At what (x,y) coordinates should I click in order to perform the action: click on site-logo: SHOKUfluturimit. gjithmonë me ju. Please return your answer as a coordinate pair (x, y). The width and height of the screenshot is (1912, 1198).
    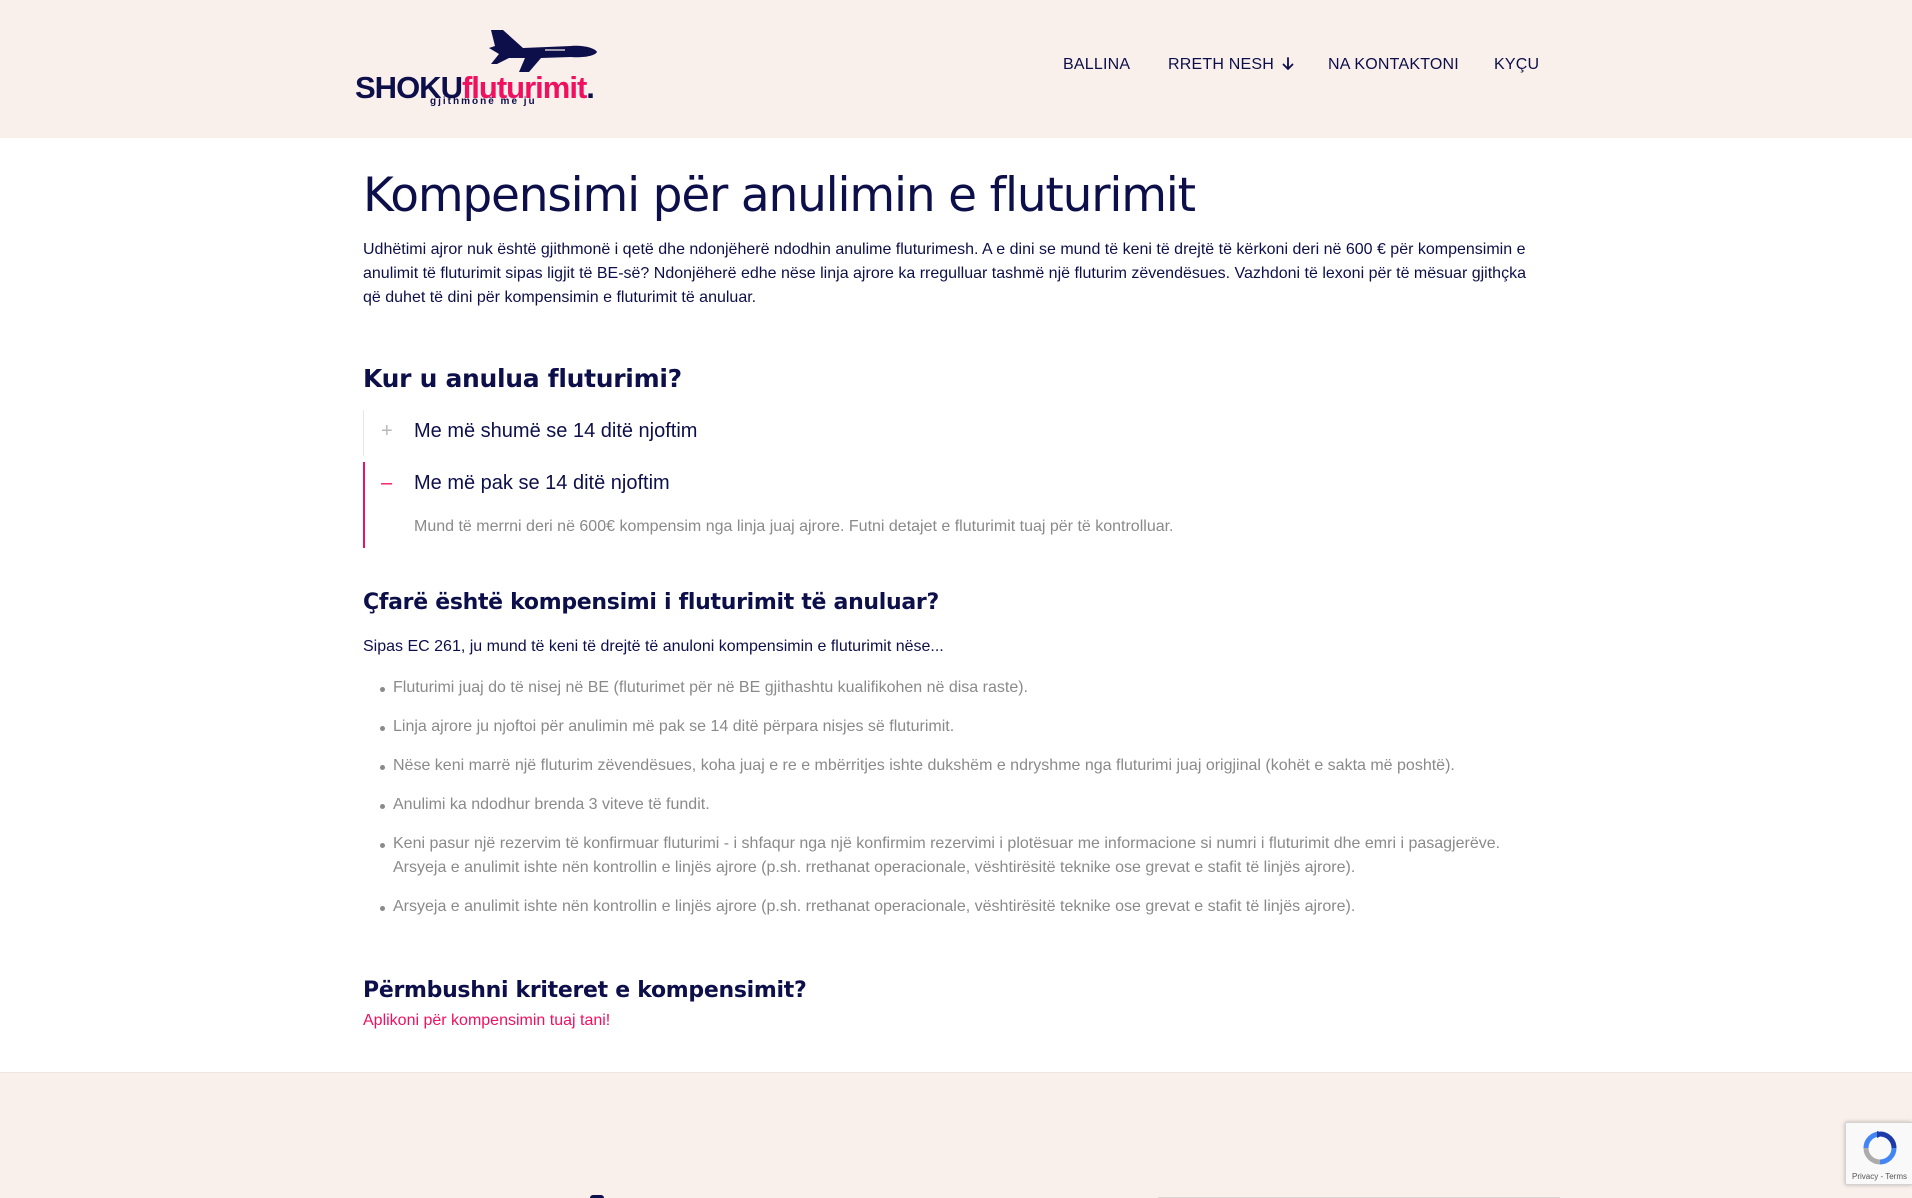
    Looking at the image, I should click on (480, 68).